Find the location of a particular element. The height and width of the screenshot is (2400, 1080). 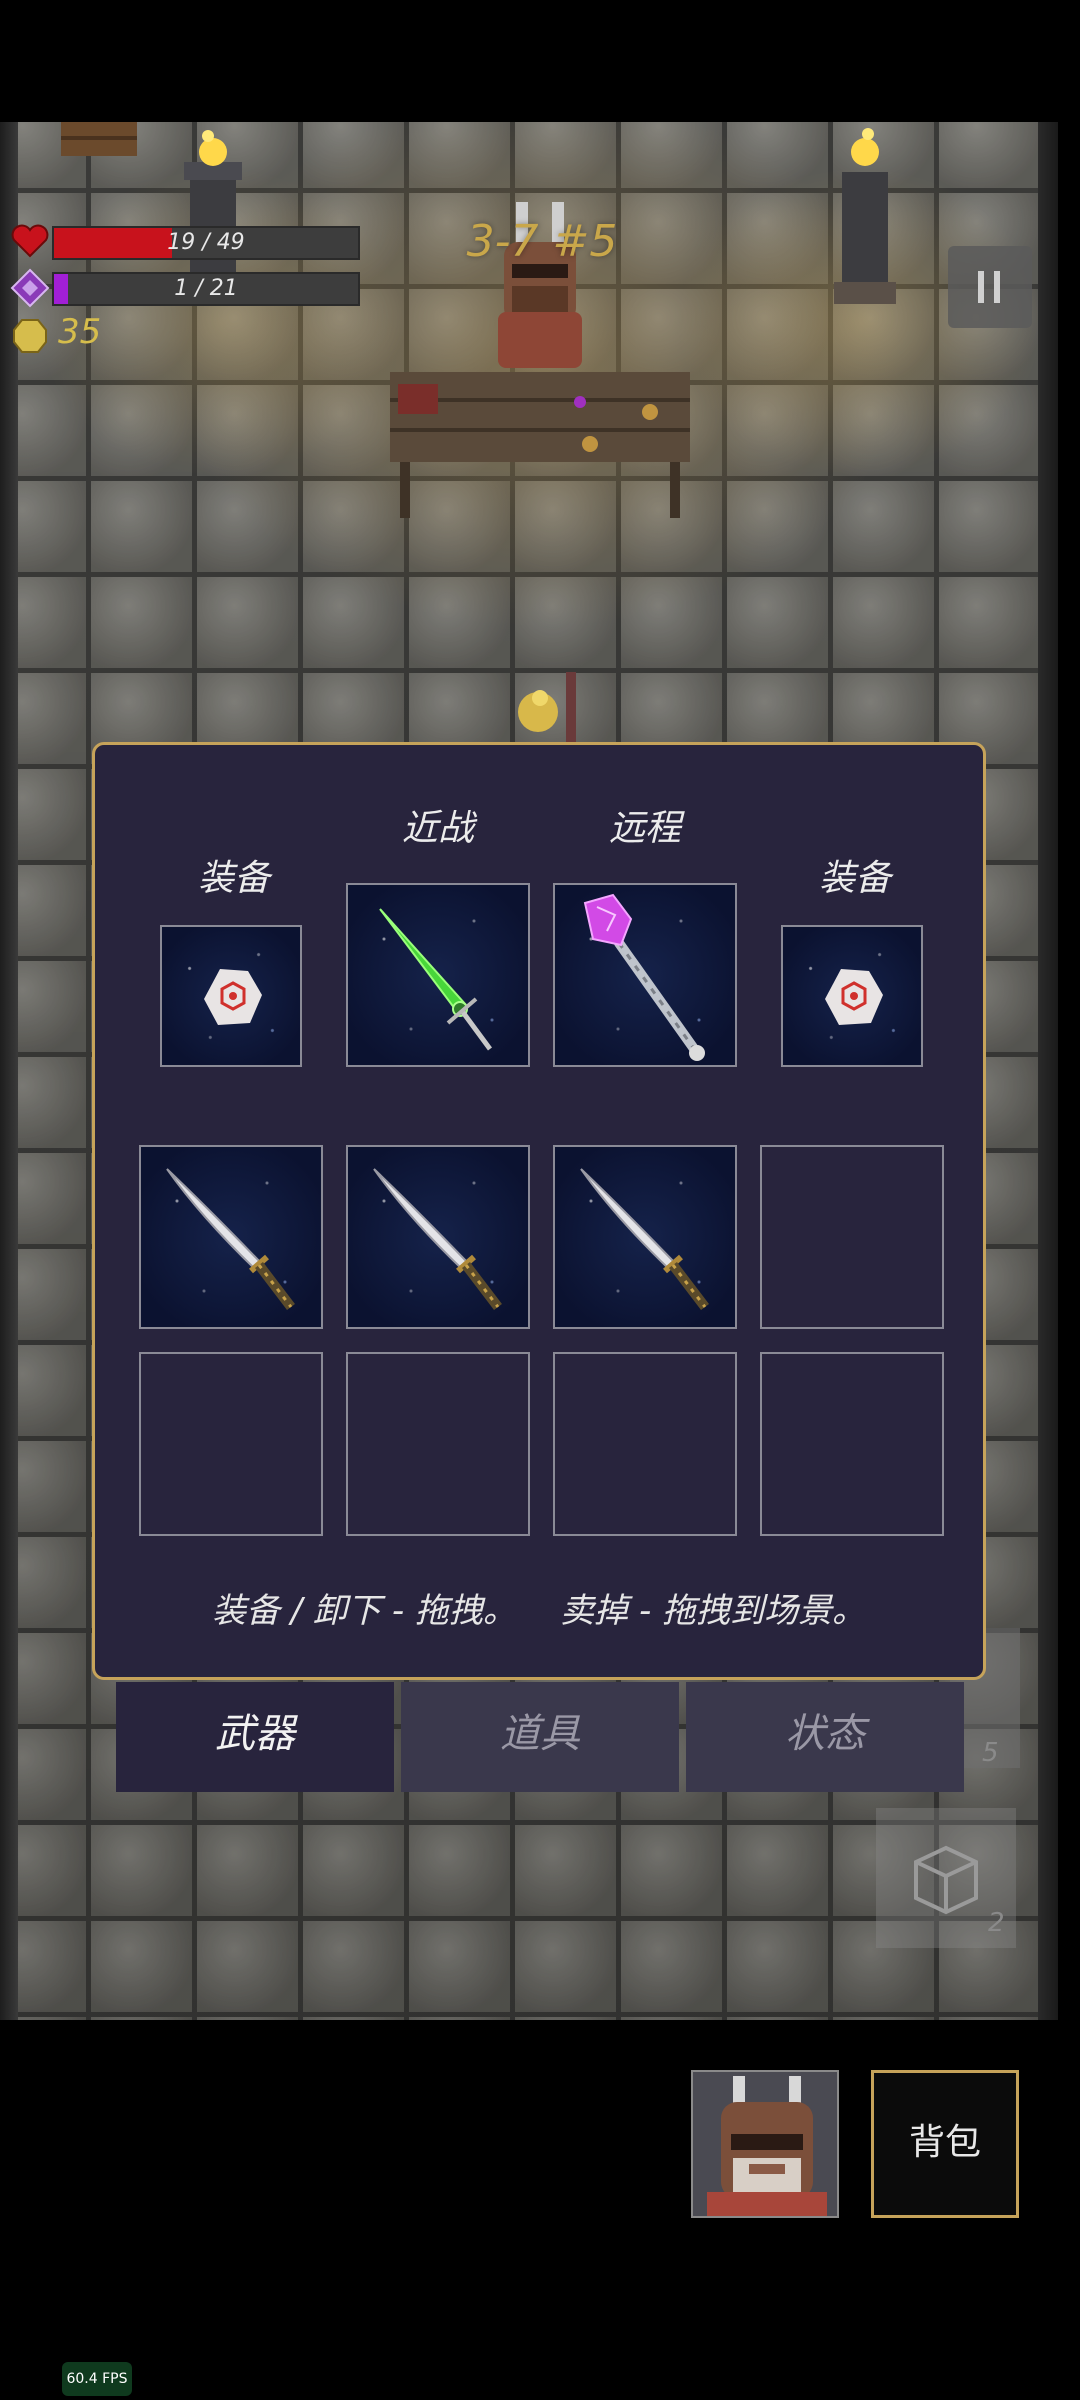

backpack-button: 背包 is located at coordinates (945, 2144).